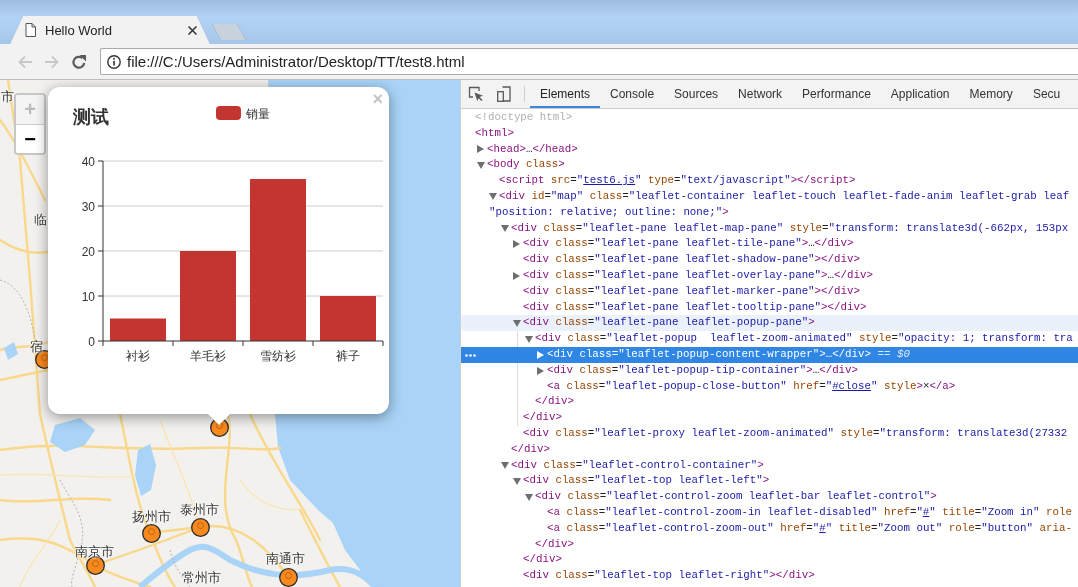 The image size is (1078, 587). Describe the element at coordinates (40, 220) in the screenshot. I see `city-label: 临` at that location.